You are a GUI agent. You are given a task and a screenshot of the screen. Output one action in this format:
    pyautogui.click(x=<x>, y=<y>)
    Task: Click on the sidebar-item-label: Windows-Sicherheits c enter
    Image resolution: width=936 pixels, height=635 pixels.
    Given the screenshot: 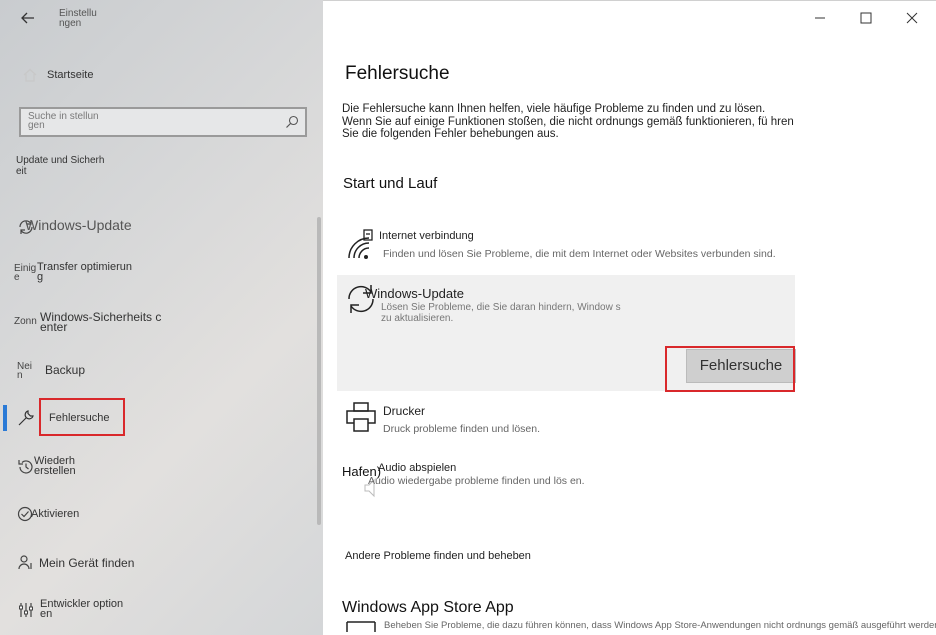 What is the action you would take?
    pyautogui.click(x=101, y=322)
    